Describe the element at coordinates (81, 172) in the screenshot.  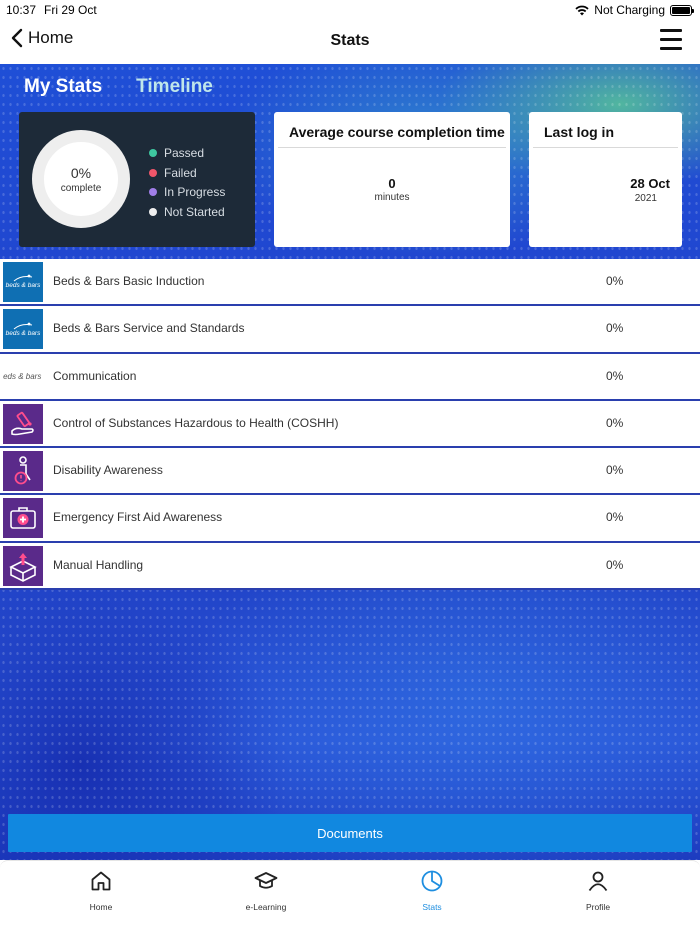
I see `donut-percent: 0%` at that location.